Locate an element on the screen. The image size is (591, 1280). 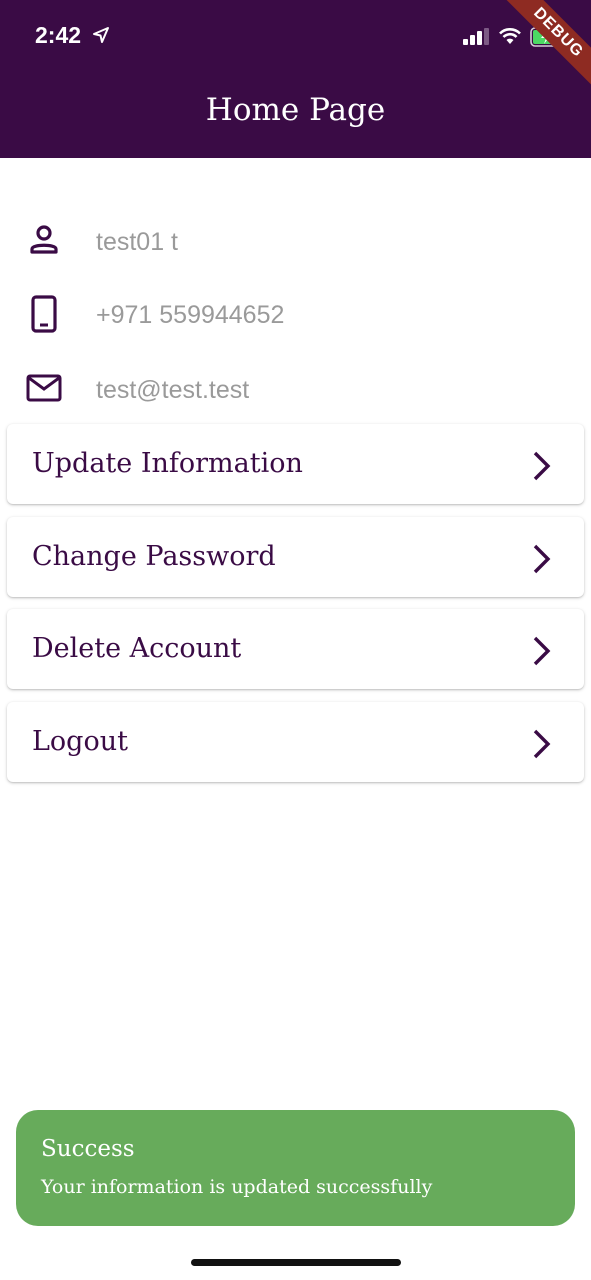
logout-label: Logout is located at coordinates (80, 741).